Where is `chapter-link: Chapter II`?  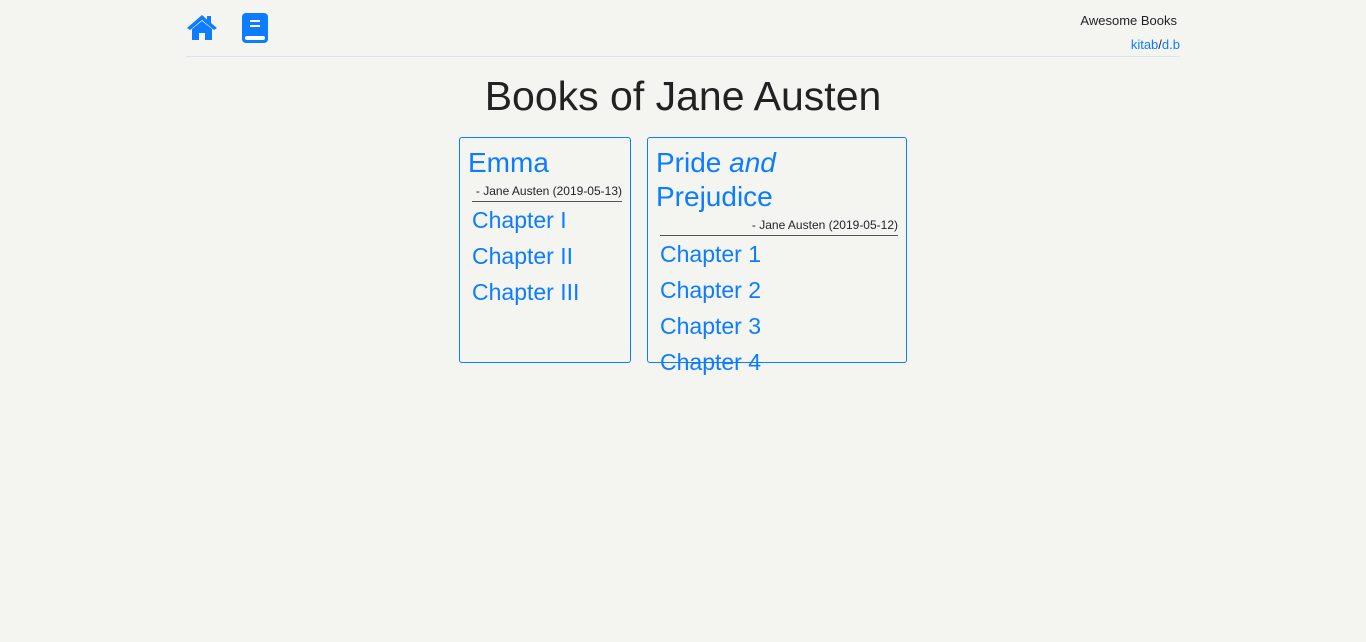 chapter-link: Chapter II is located at coordinates (545, 256).